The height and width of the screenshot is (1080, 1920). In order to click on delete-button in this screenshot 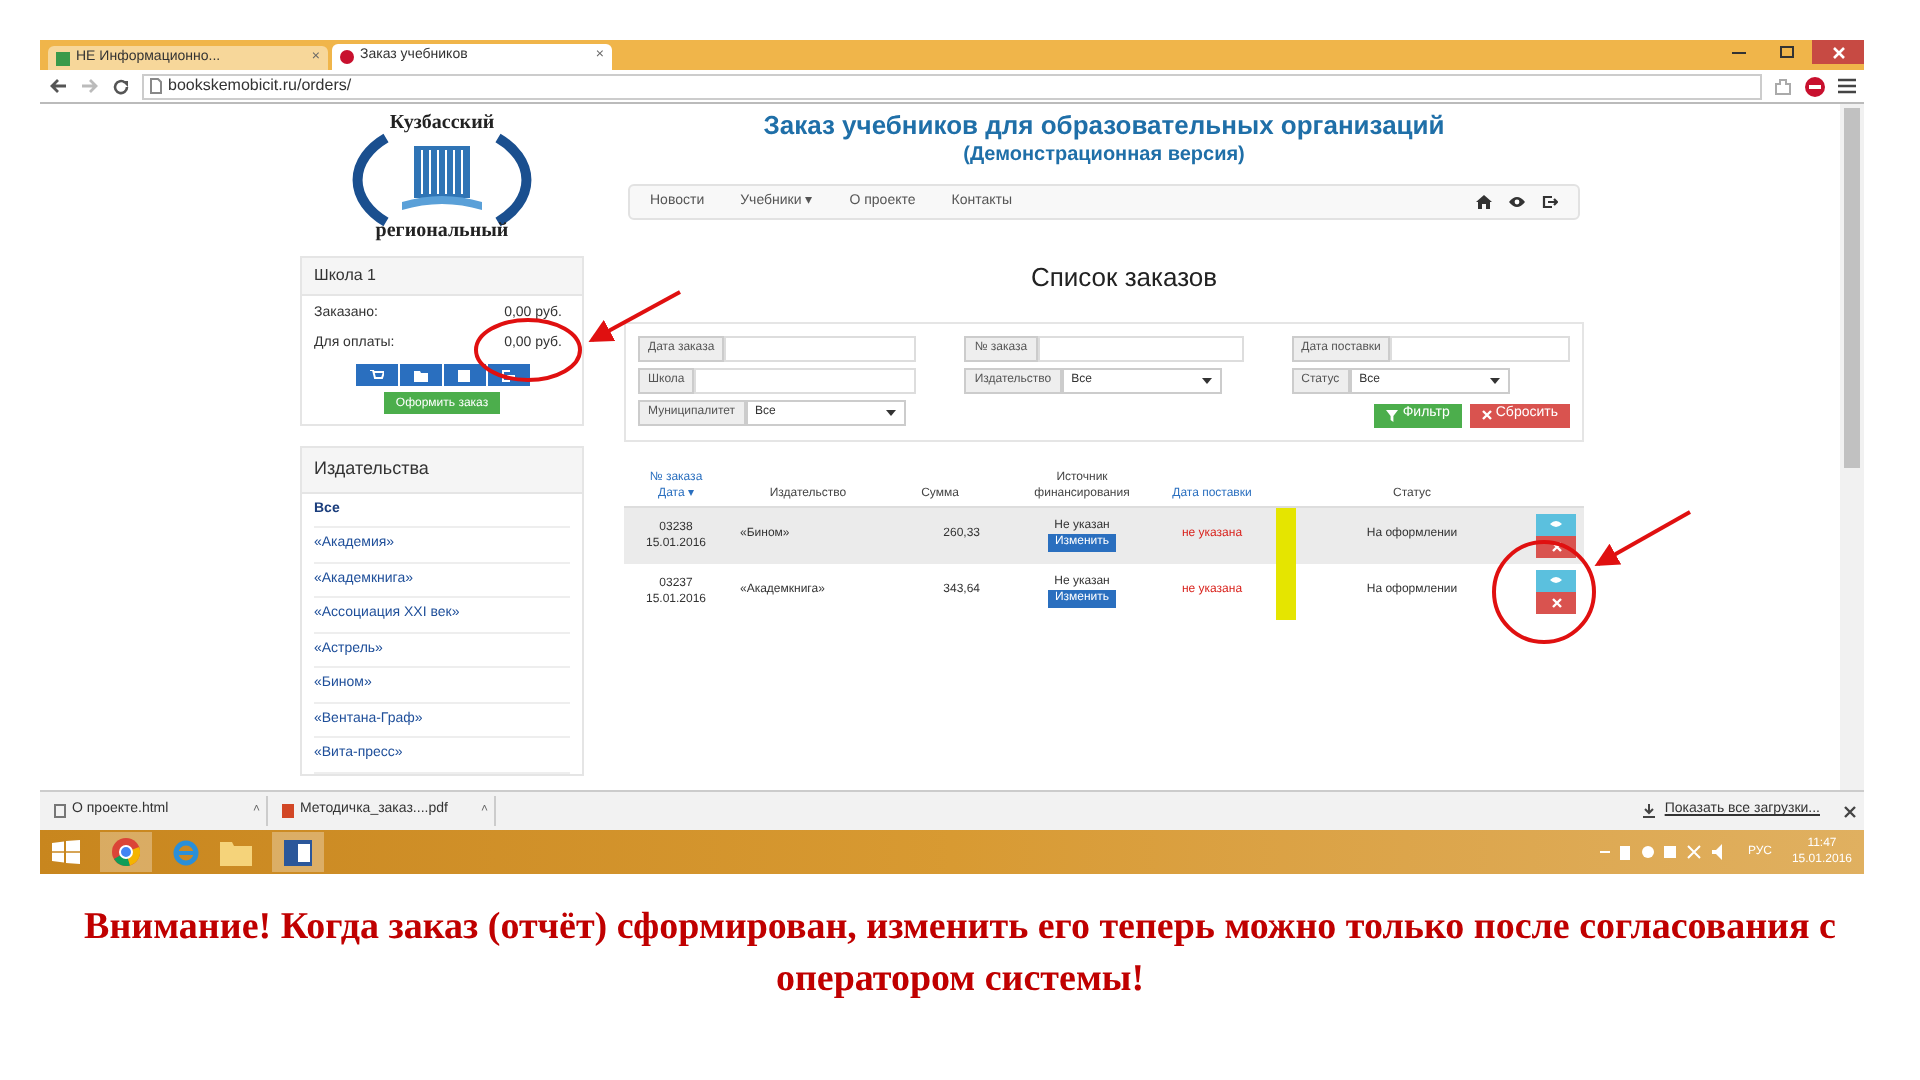, I will do `click(1556, 602)`.